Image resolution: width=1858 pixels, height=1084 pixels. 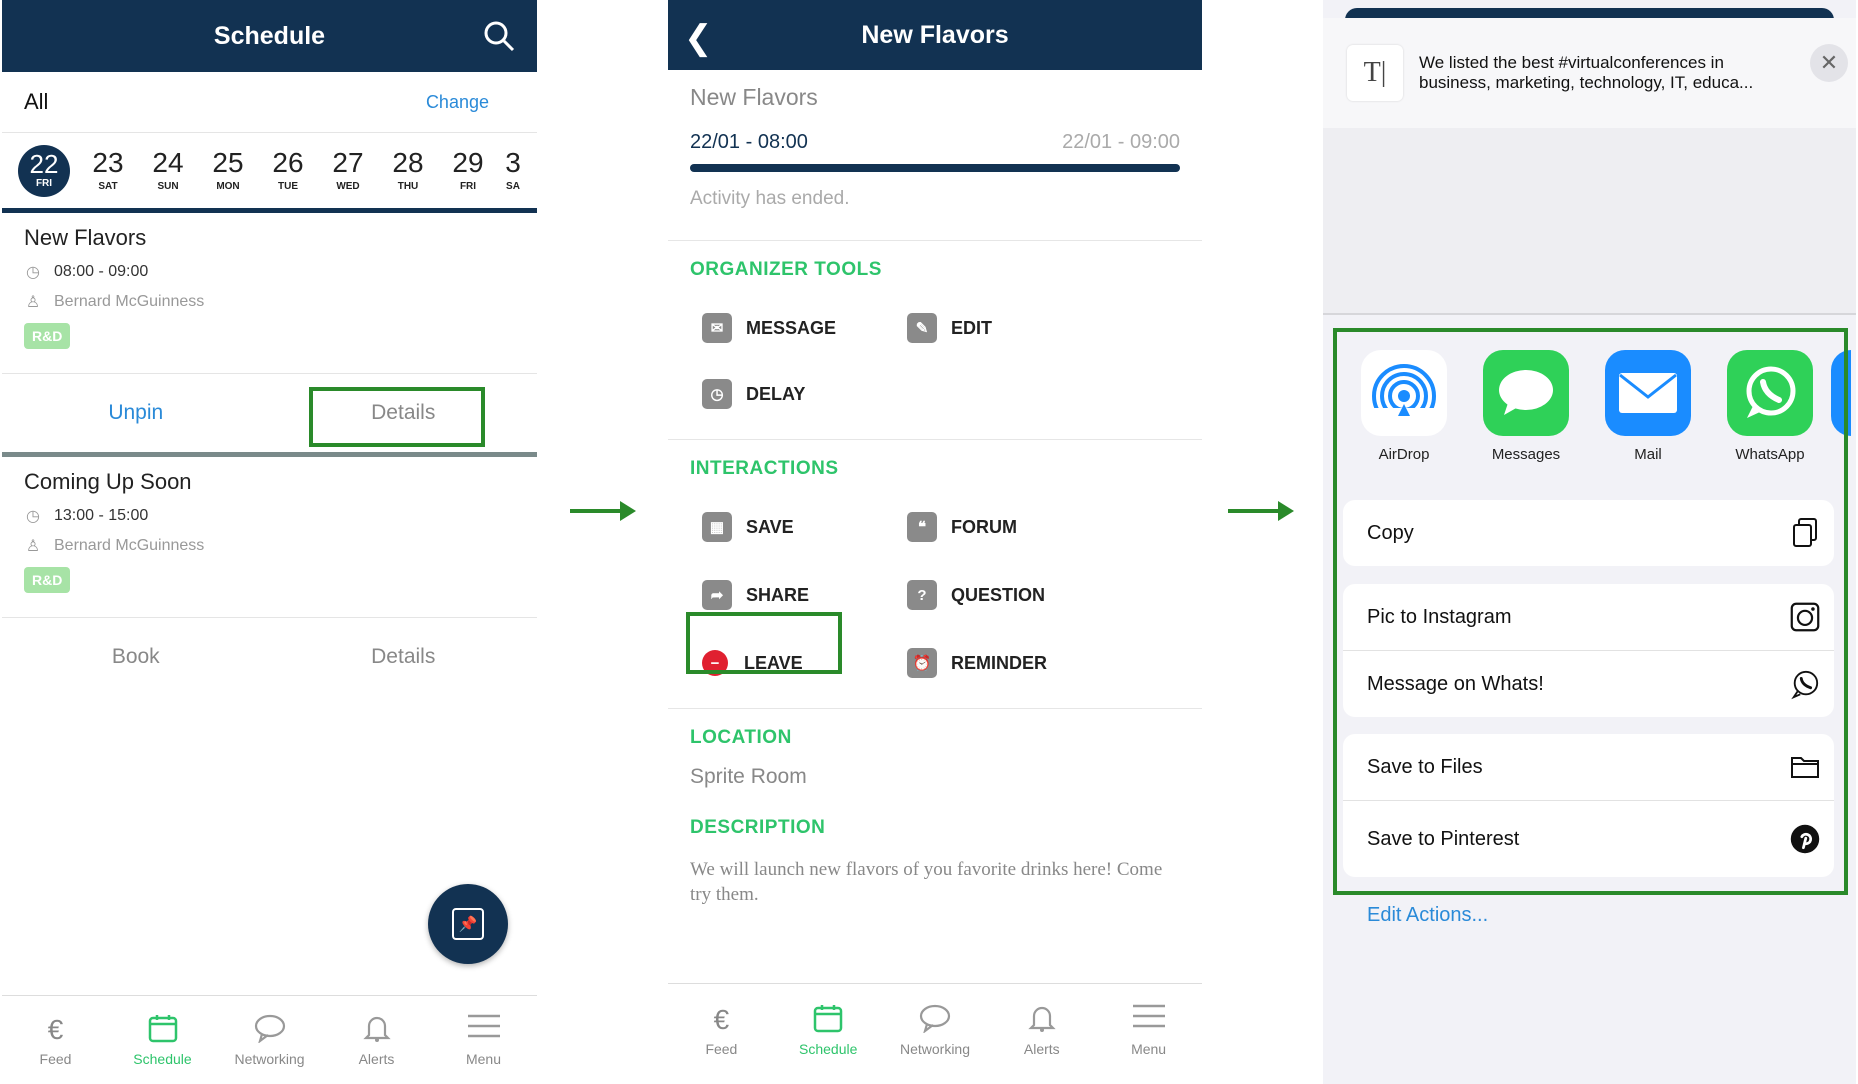 What do you see at coordinates (1009, 595) in the screenshot?
I see `question-button: ? QUESTION` at bounding box center [1009, 595].